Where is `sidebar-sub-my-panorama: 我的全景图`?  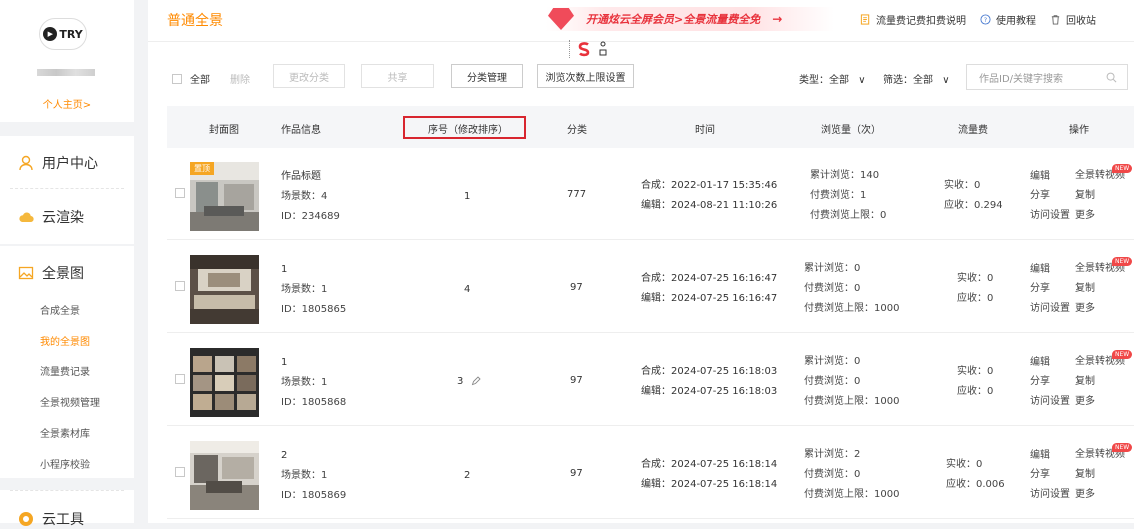
sidebar-sub-my-panorama: 我的全景图 is located at coordinates (65, 340).